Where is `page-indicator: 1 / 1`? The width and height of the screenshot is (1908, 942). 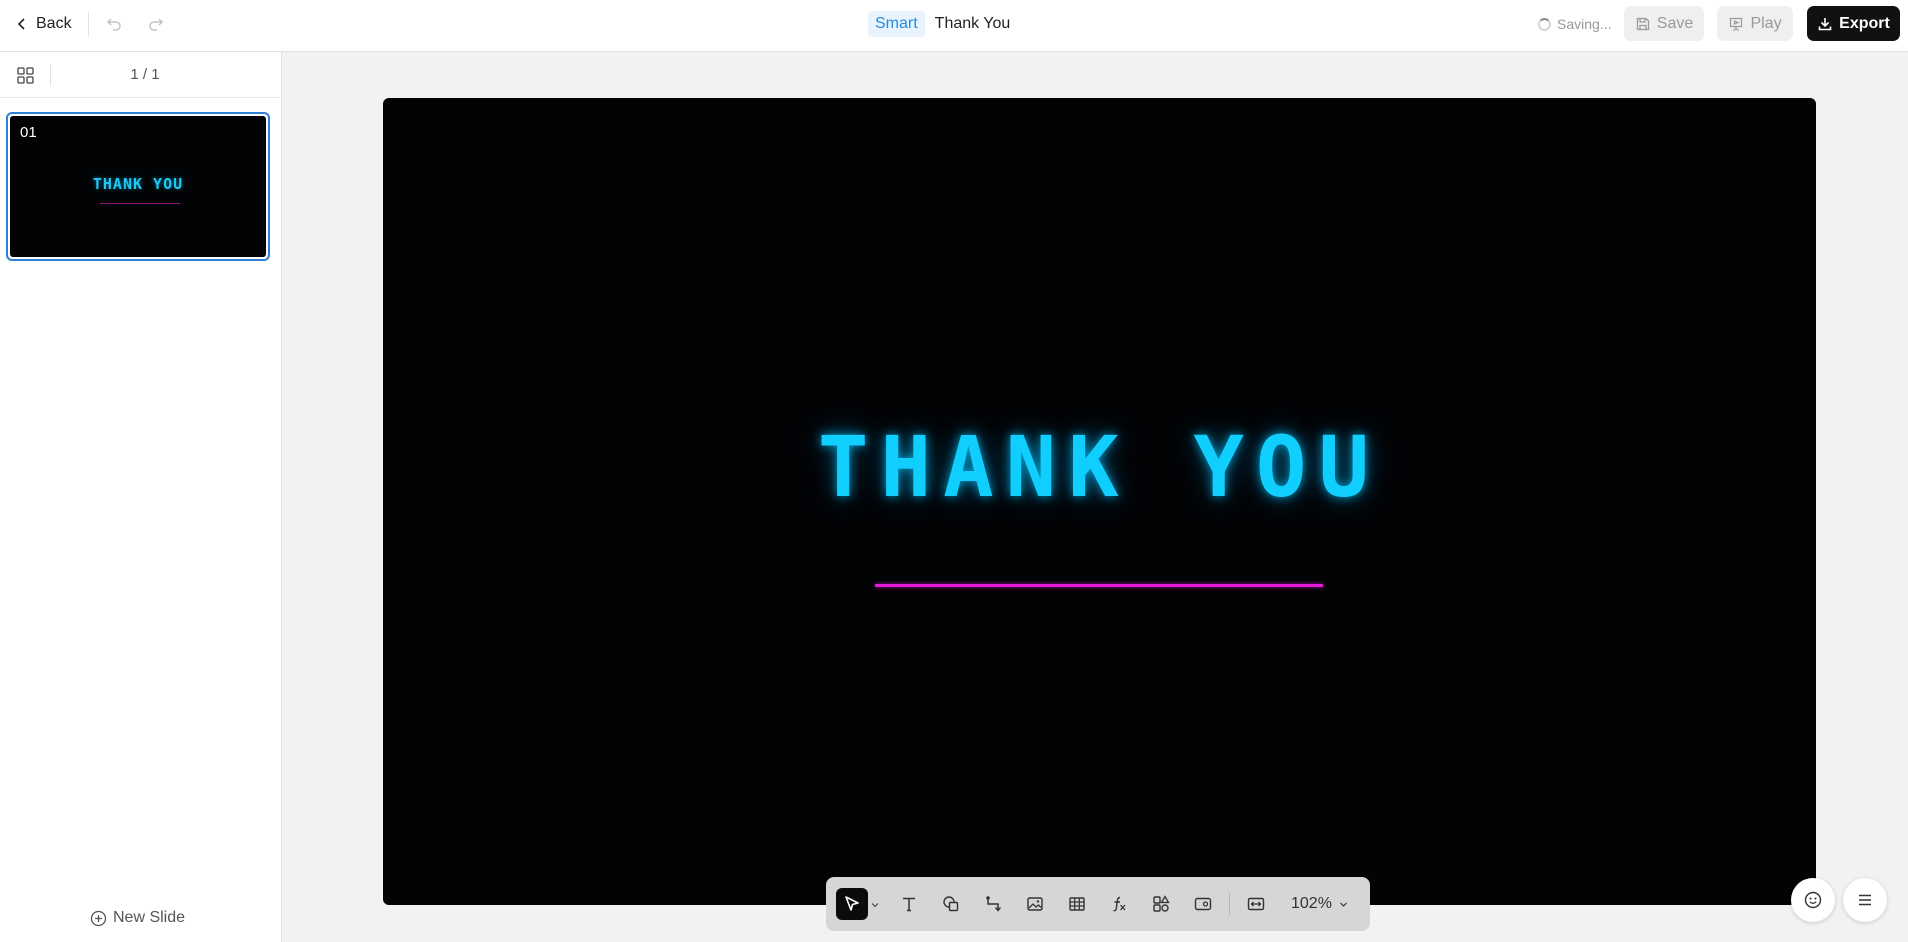
page-indicator: 1 / 1 is located at coordinates (145, 74).